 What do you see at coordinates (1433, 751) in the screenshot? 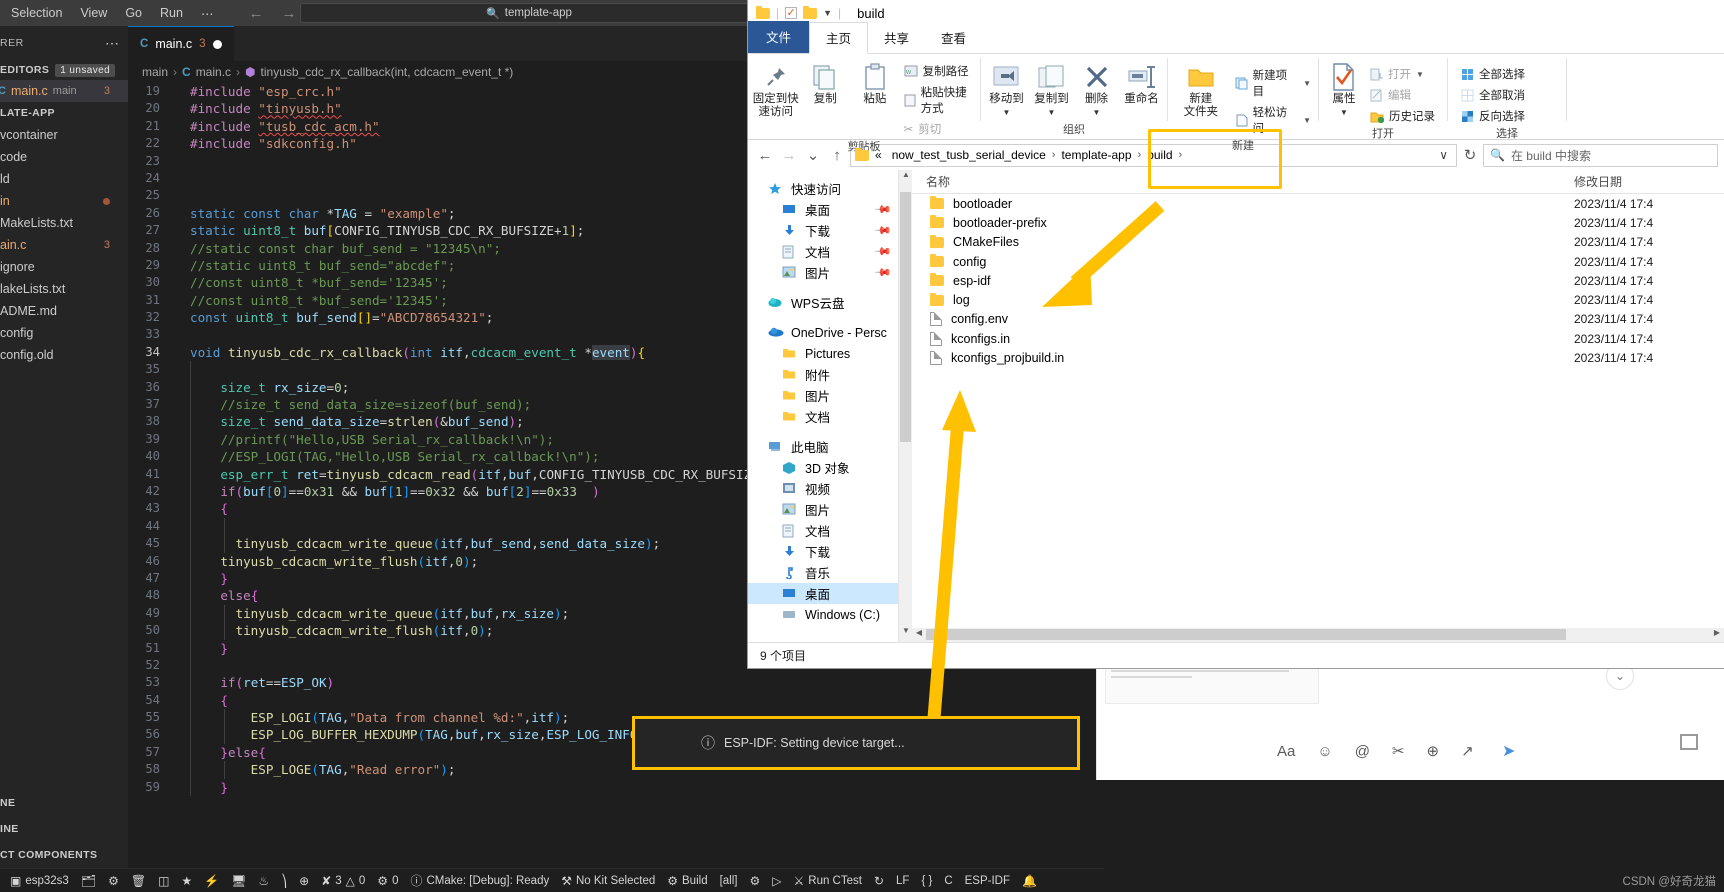
I see `attach-icon: ⊕` at bounding box center [1433, 751].